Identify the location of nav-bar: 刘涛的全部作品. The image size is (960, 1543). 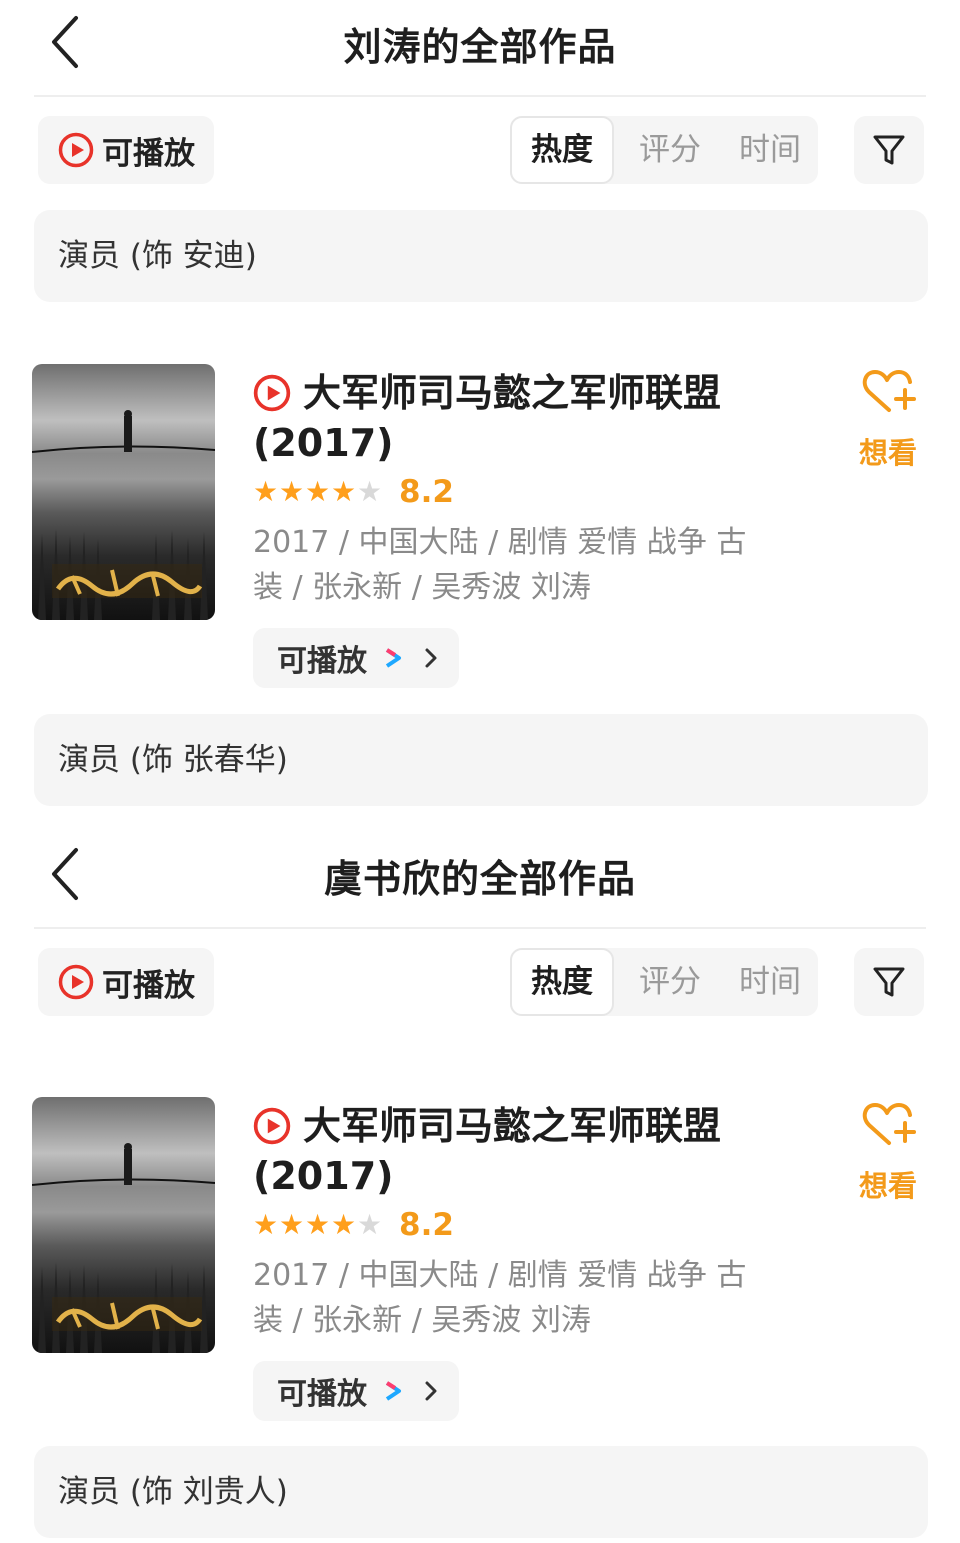
(480, 48).